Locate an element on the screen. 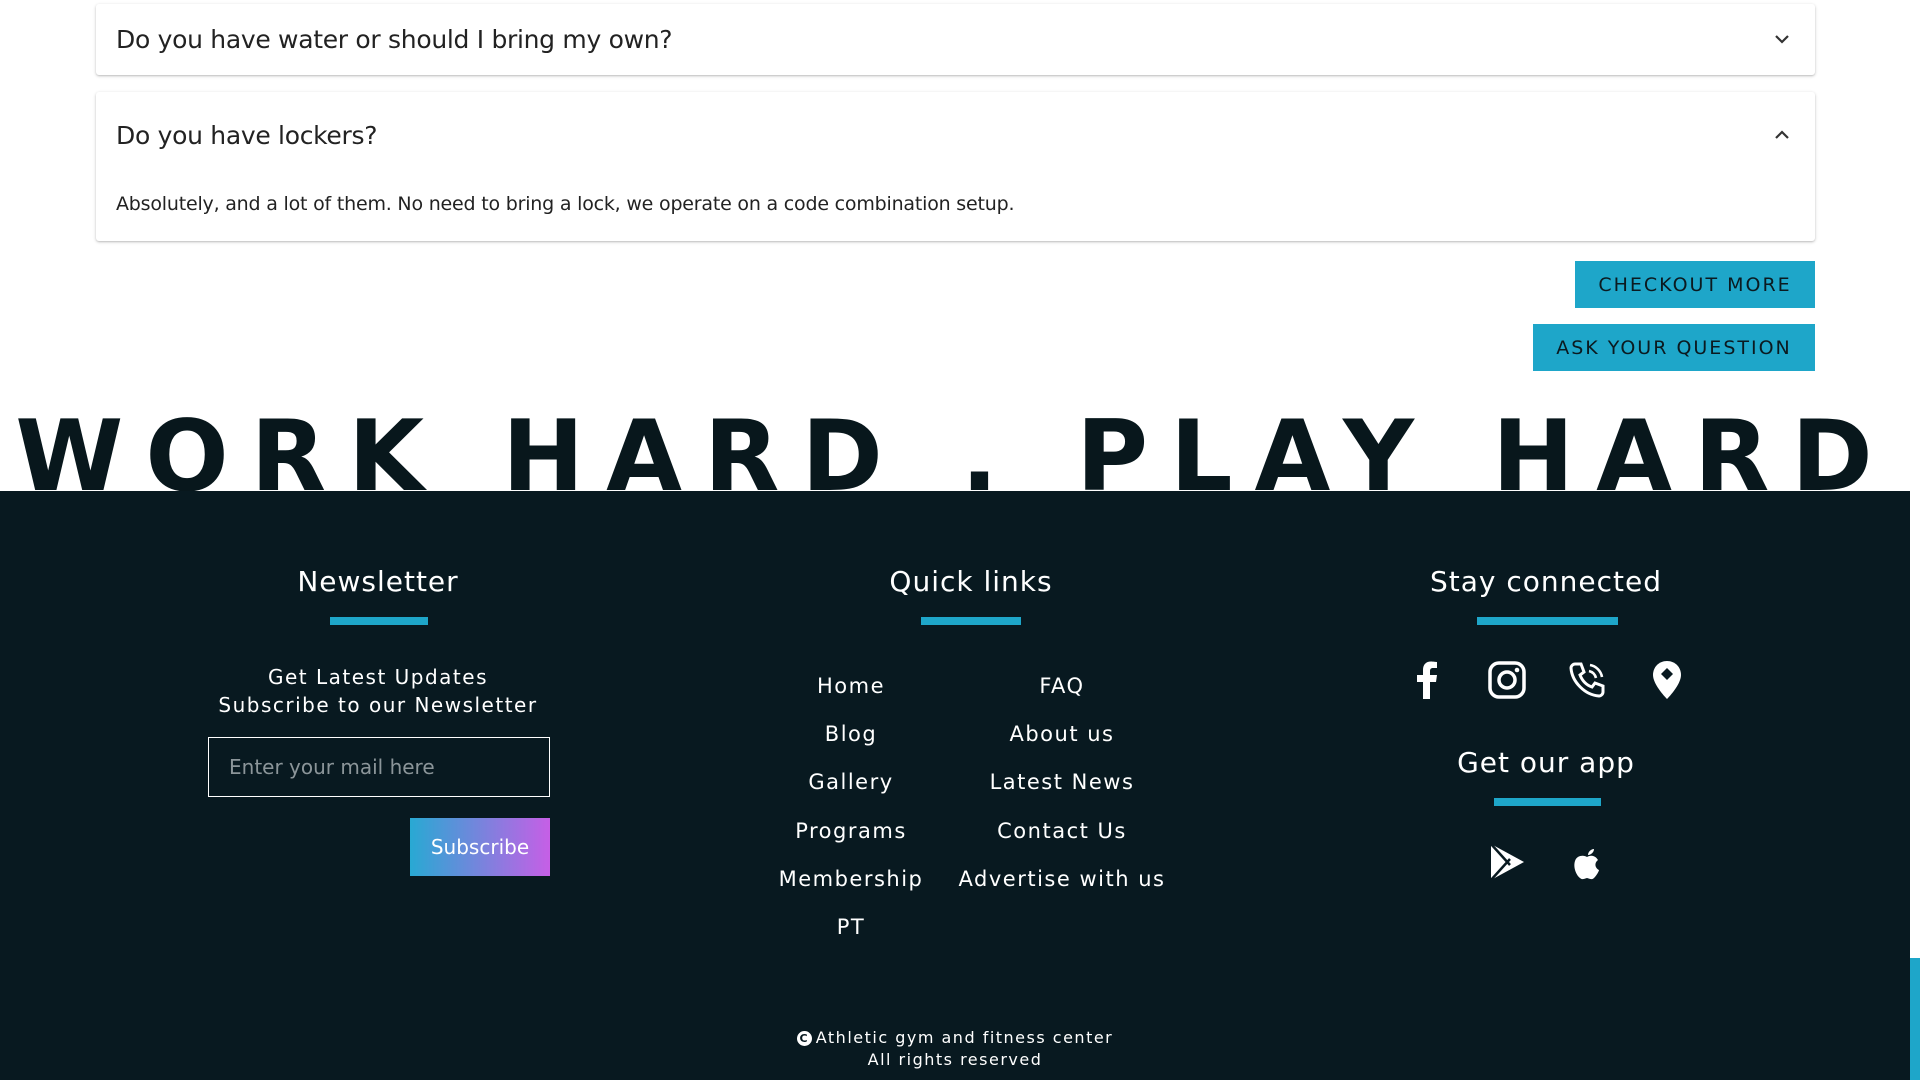 This screenshot has width=1920, height=1080. subscribe-button: Subscribe is located at coordinates (480, 847).